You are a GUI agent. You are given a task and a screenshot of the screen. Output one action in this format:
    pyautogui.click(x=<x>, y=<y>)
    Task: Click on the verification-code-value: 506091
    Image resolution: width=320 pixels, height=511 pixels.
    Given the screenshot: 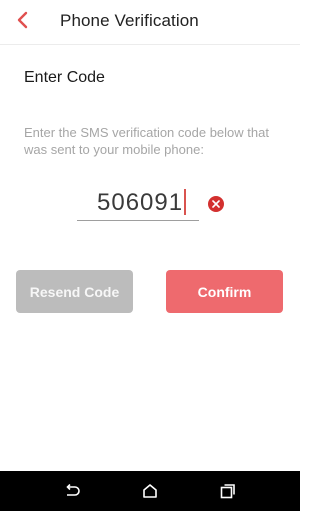 What is the action you would take?
    pyautogui.click(x=140, y=202)
    